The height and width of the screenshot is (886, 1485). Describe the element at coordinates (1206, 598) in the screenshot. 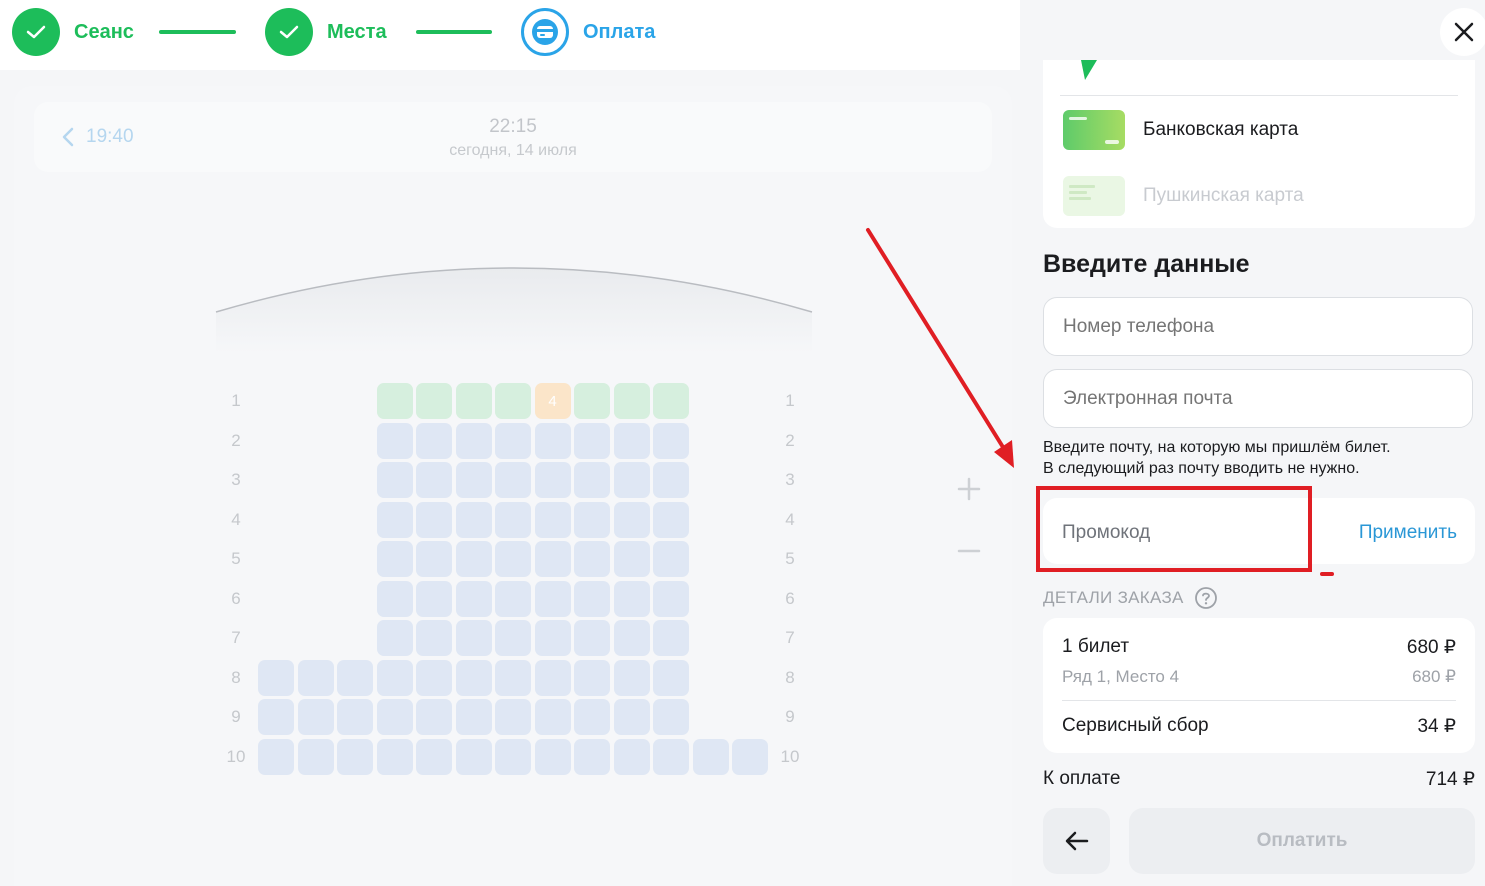

I see `help-icon` at that location.